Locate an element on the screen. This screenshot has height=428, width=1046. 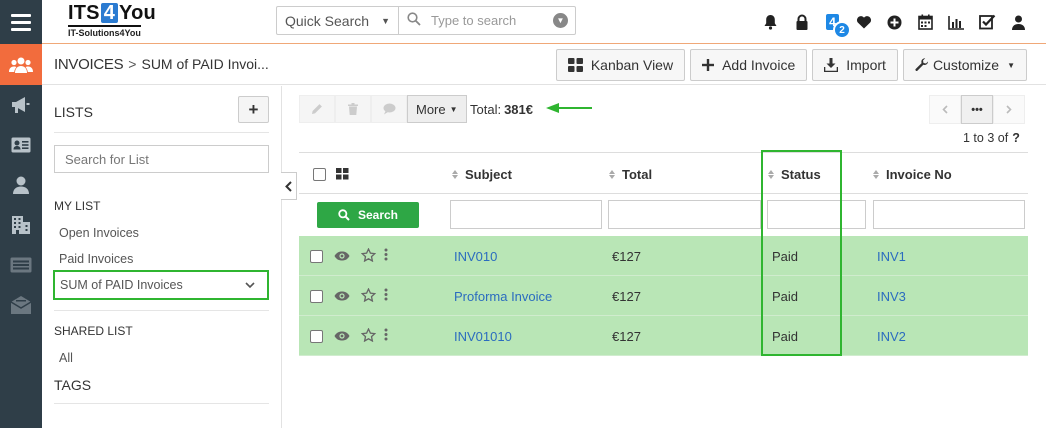
columns-grid-icon is located at coordinates (342, 174).